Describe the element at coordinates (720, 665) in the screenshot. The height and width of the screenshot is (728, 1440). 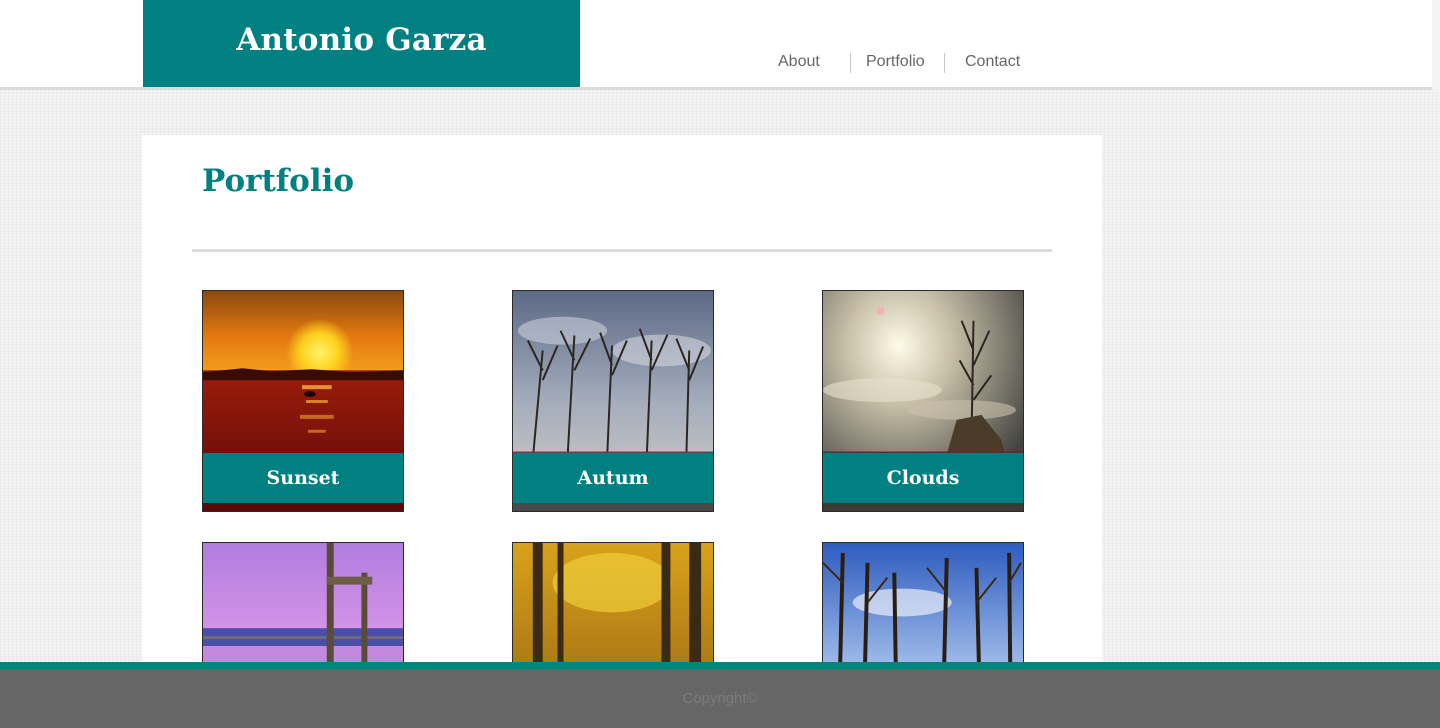
I see `footer-accent-bar` at that location.